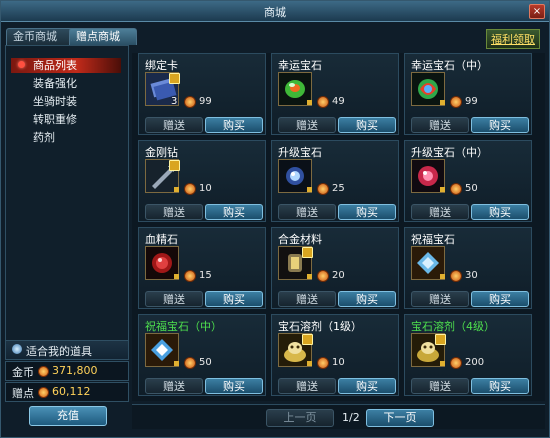  Describe the element at coordinates (453, 326) in the screenshot. I see `item-name: 宝石溶剂（4级）` at that location.